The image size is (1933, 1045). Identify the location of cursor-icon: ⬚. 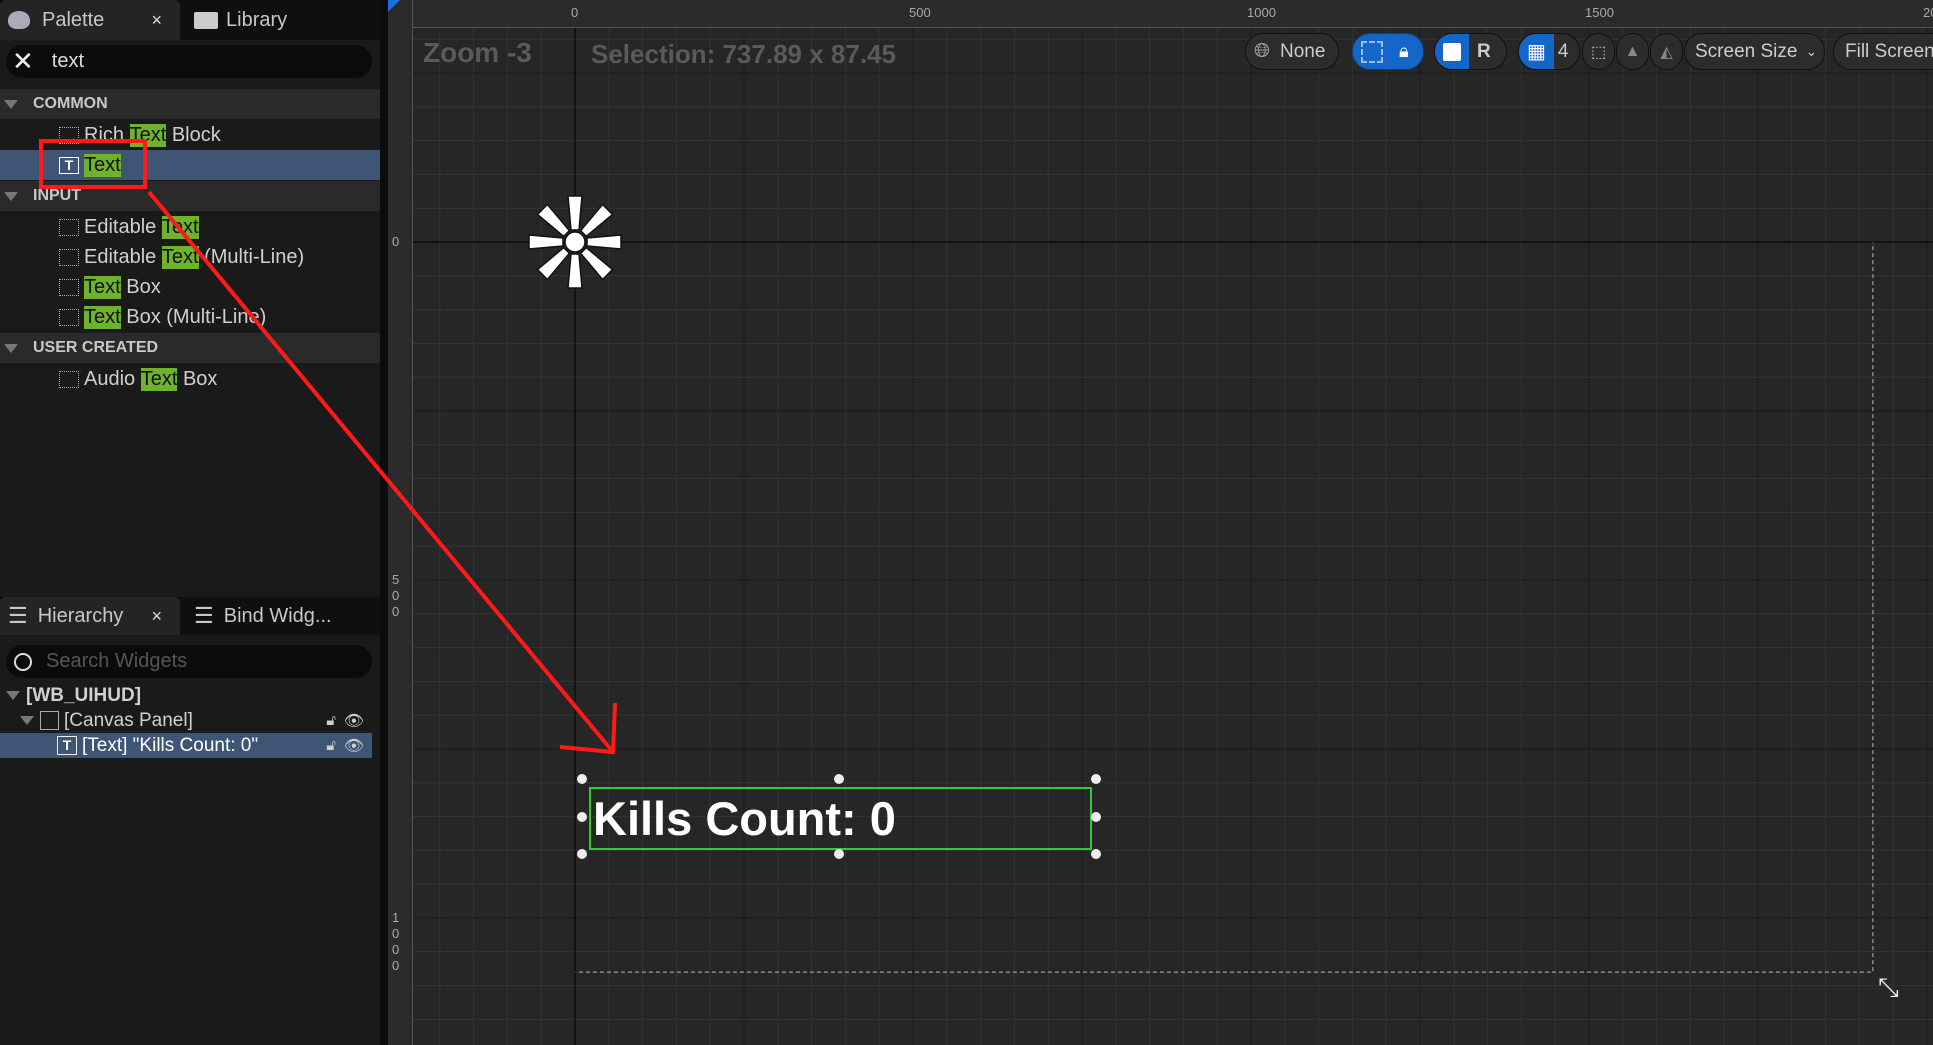
(1598, 52).